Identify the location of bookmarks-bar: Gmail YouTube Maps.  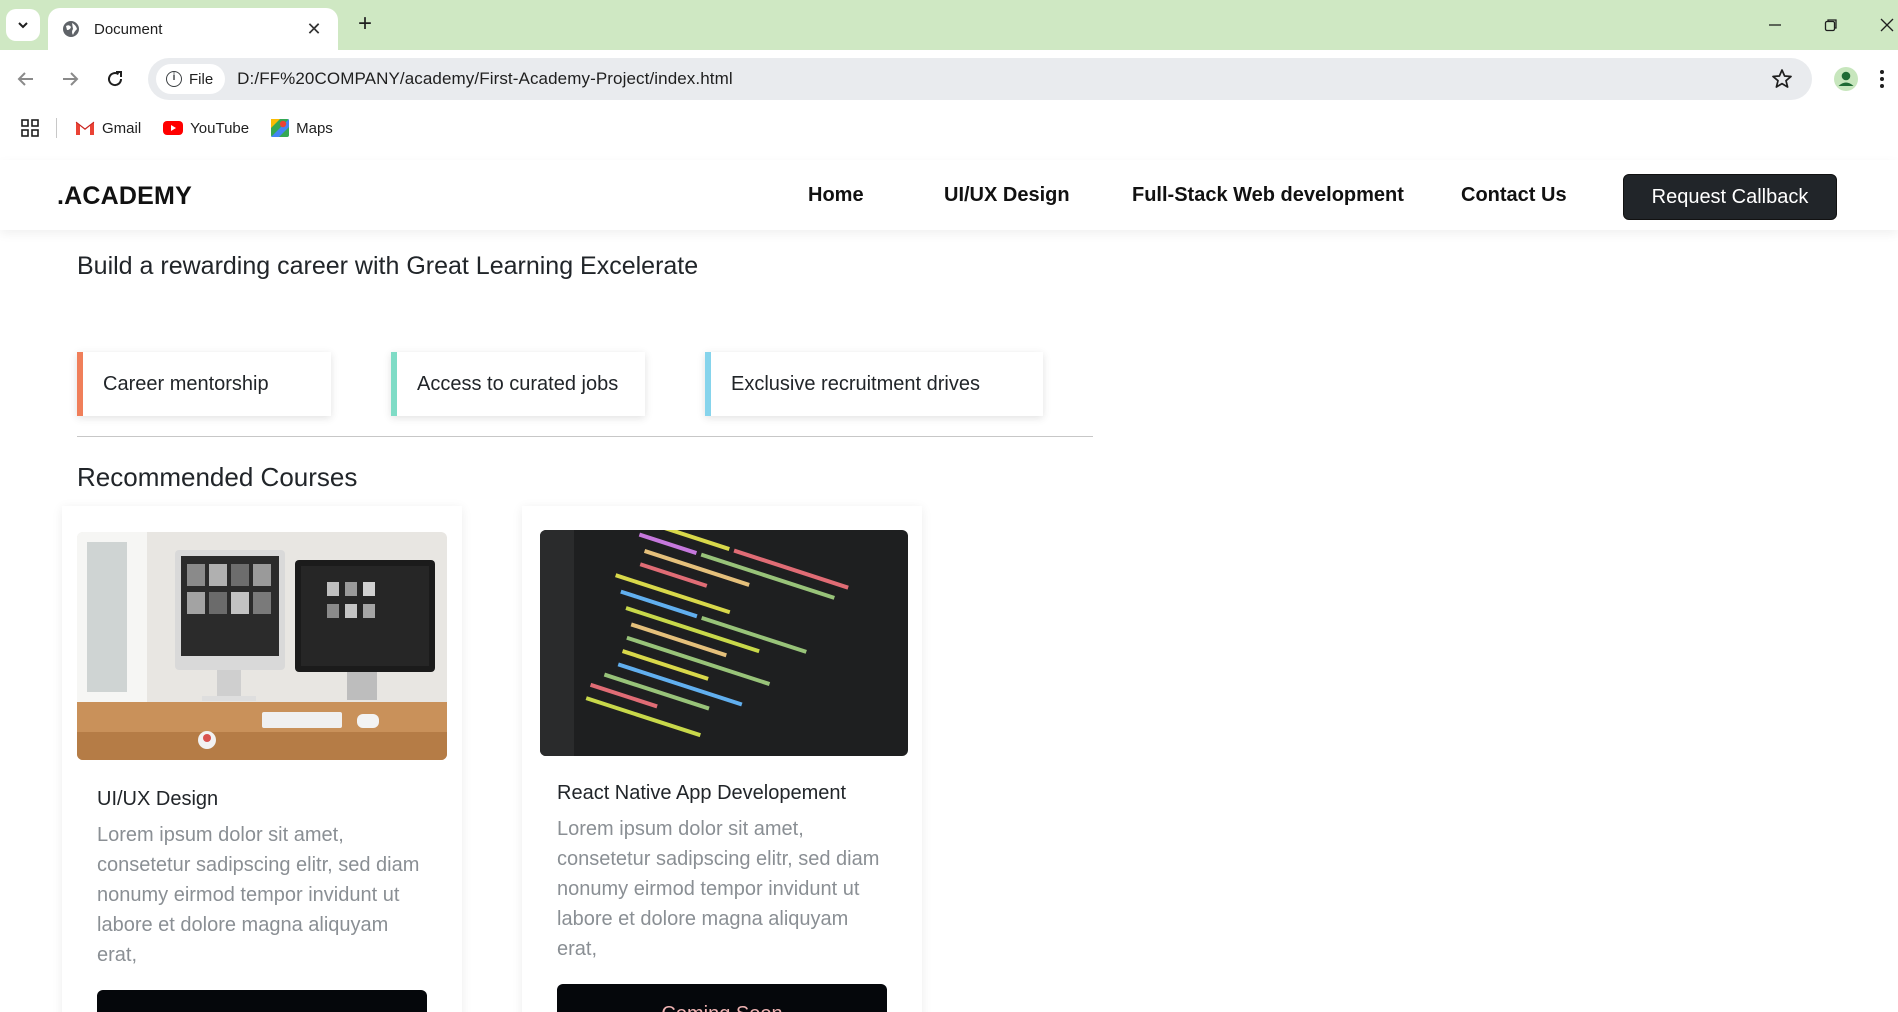
(949, 128).